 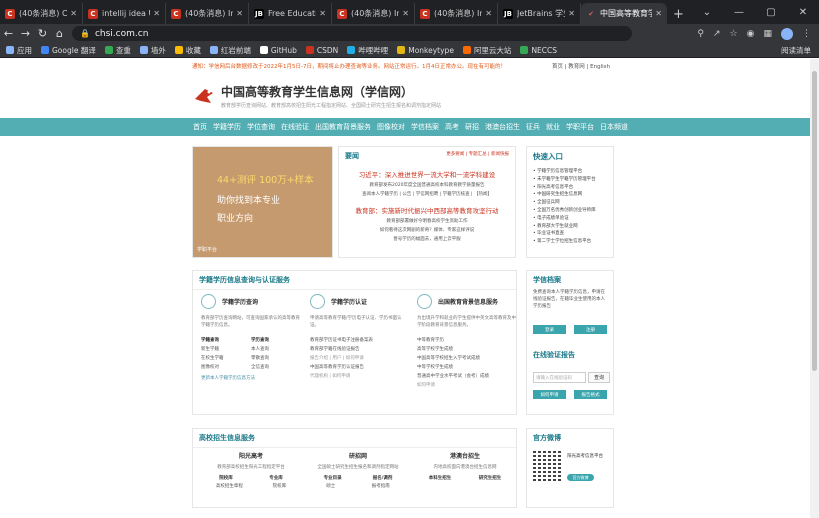 I want to click on admissions-link: 报名/调剂, so click(x=383, y=478).